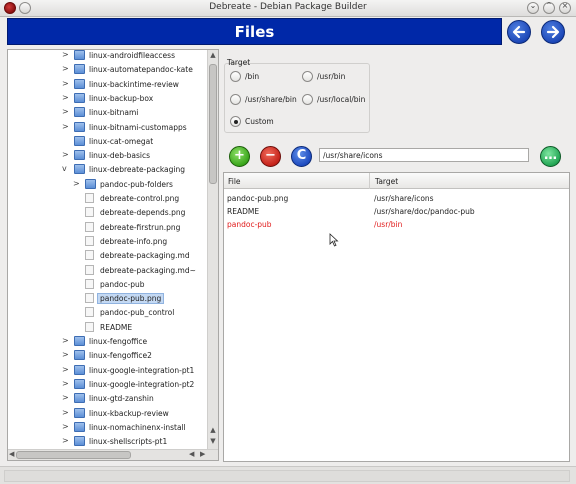 This screenshot has width=576, height=484. What do you see at coordinates (121, 399) in the screenshot?
I see `tree-item-label: linux-gtd-zanshin` at bounding box center [121, 399].